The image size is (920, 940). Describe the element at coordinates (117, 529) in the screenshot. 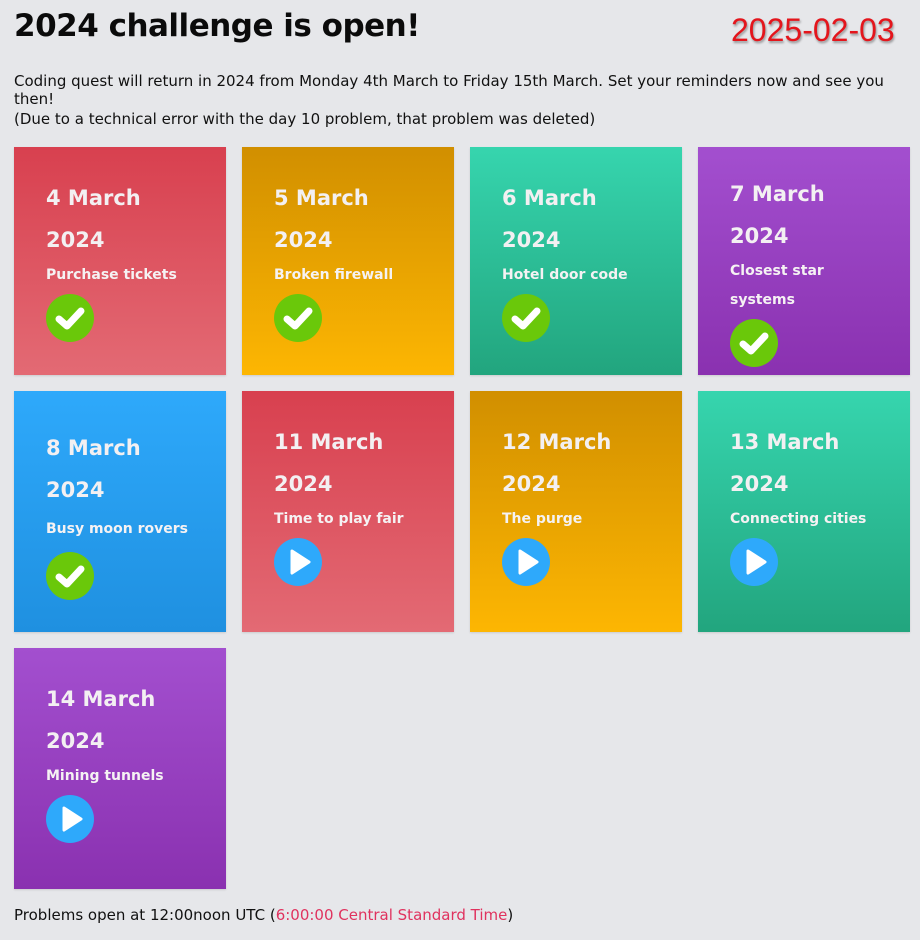

I see `card-title: Busy moon rovers` at that location.